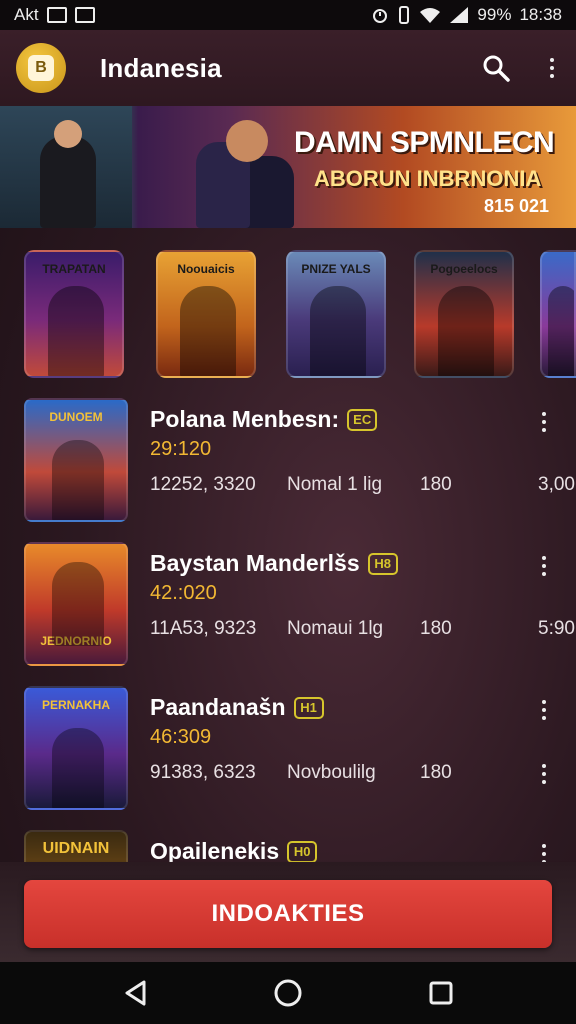 This screenshot has width=576, height=1024. What do you see at coordinates (181, 737) in the screenshot?
I see `game-score: 46:309` at bounding box center [181, 737].